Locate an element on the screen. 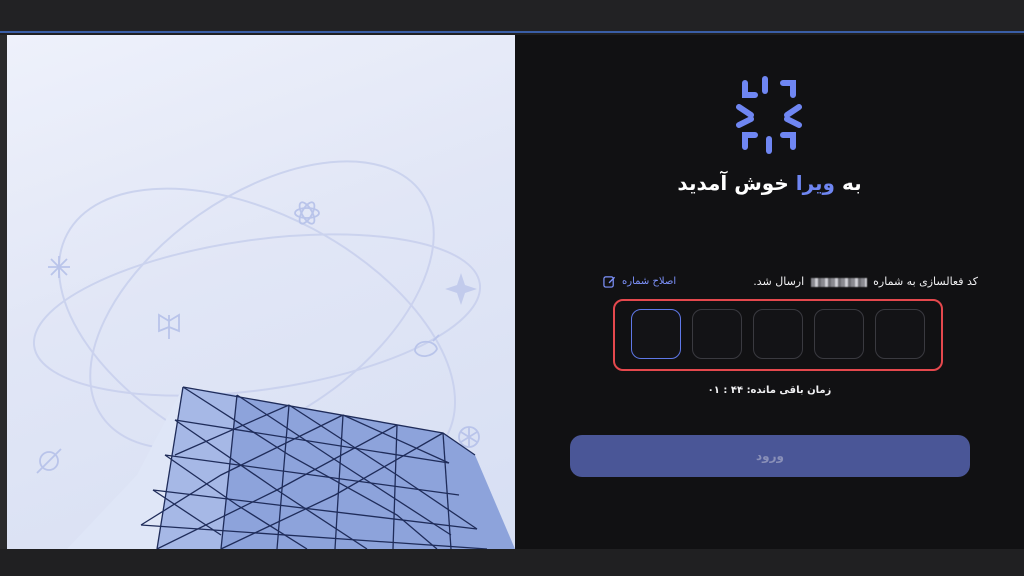  login-button: ورود is located at coordinates (770, 456).